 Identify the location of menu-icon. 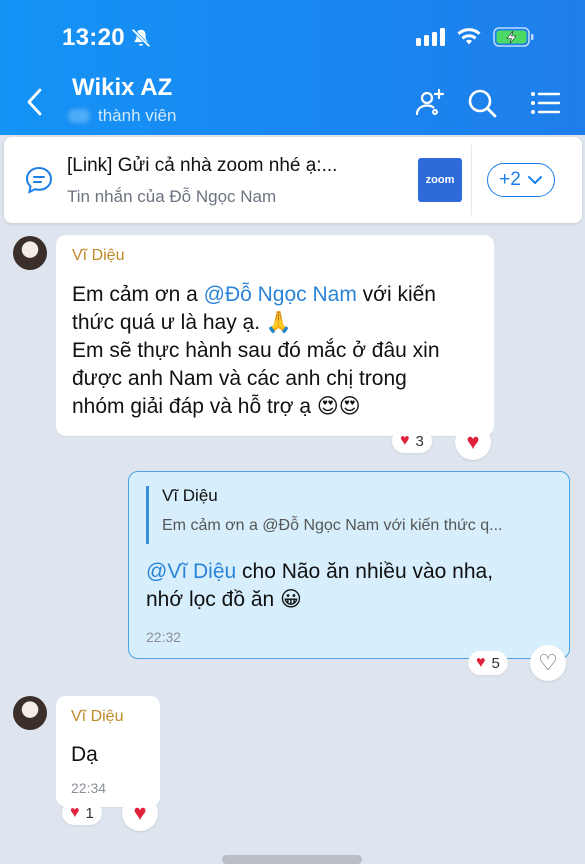
(545, 103).